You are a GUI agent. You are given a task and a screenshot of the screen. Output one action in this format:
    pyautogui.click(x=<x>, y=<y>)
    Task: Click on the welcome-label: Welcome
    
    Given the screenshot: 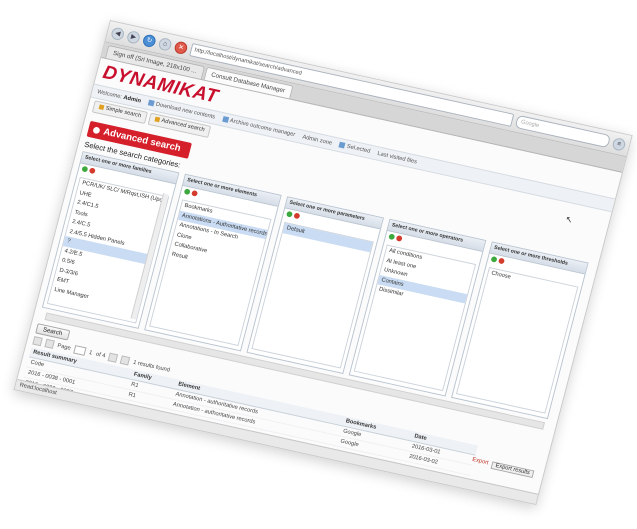 What is the action you would take?
    pyautogui.click(x=109, y=94)
    